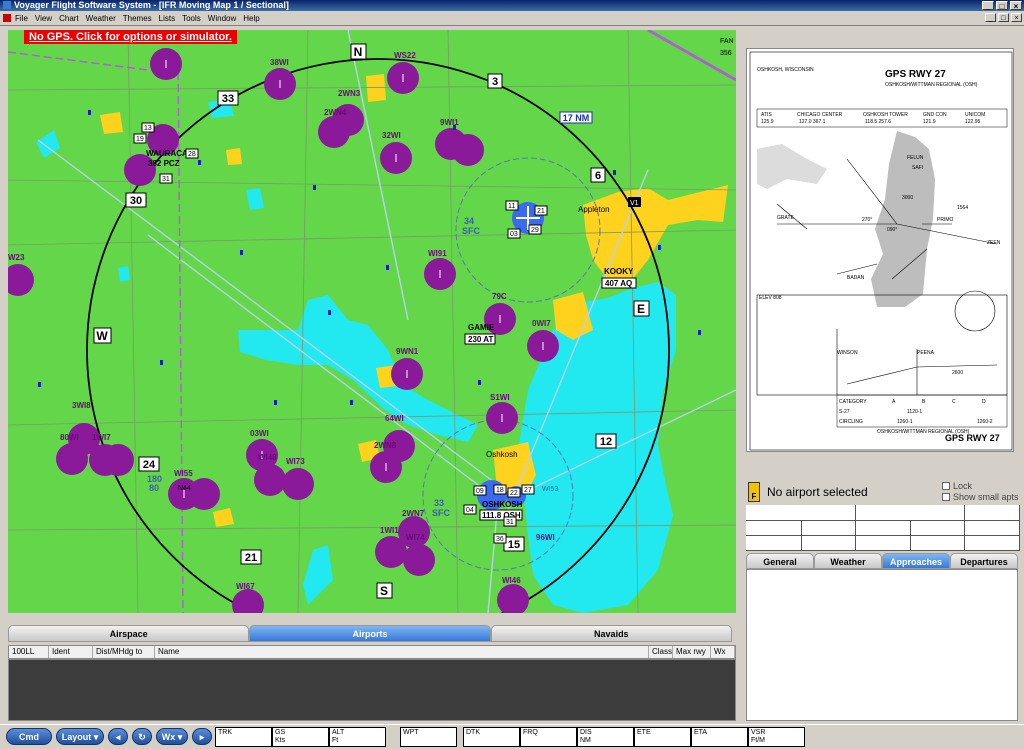 The width and height of the screenshot is (1024, 749). Describe the element at coordinates (43, 18) in the screenshot. I see `menu-view: View` at that location.